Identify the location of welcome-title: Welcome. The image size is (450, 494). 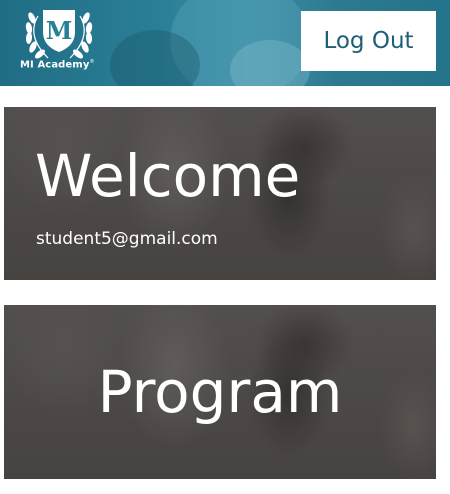
(168, 176).